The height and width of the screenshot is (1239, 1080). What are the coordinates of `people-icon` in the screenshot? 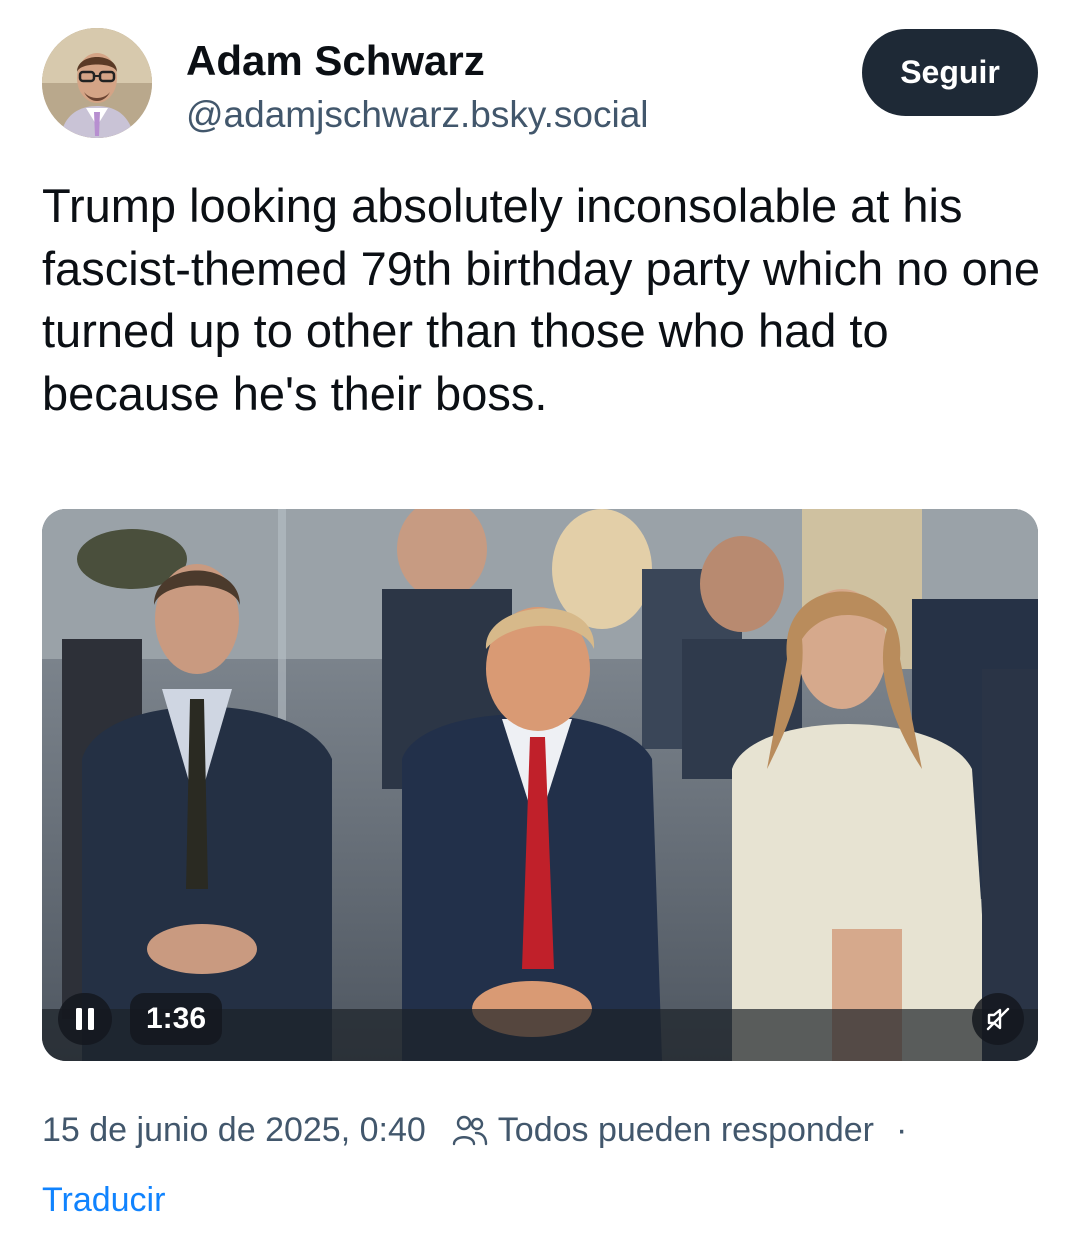 It's located at (470, 1130).